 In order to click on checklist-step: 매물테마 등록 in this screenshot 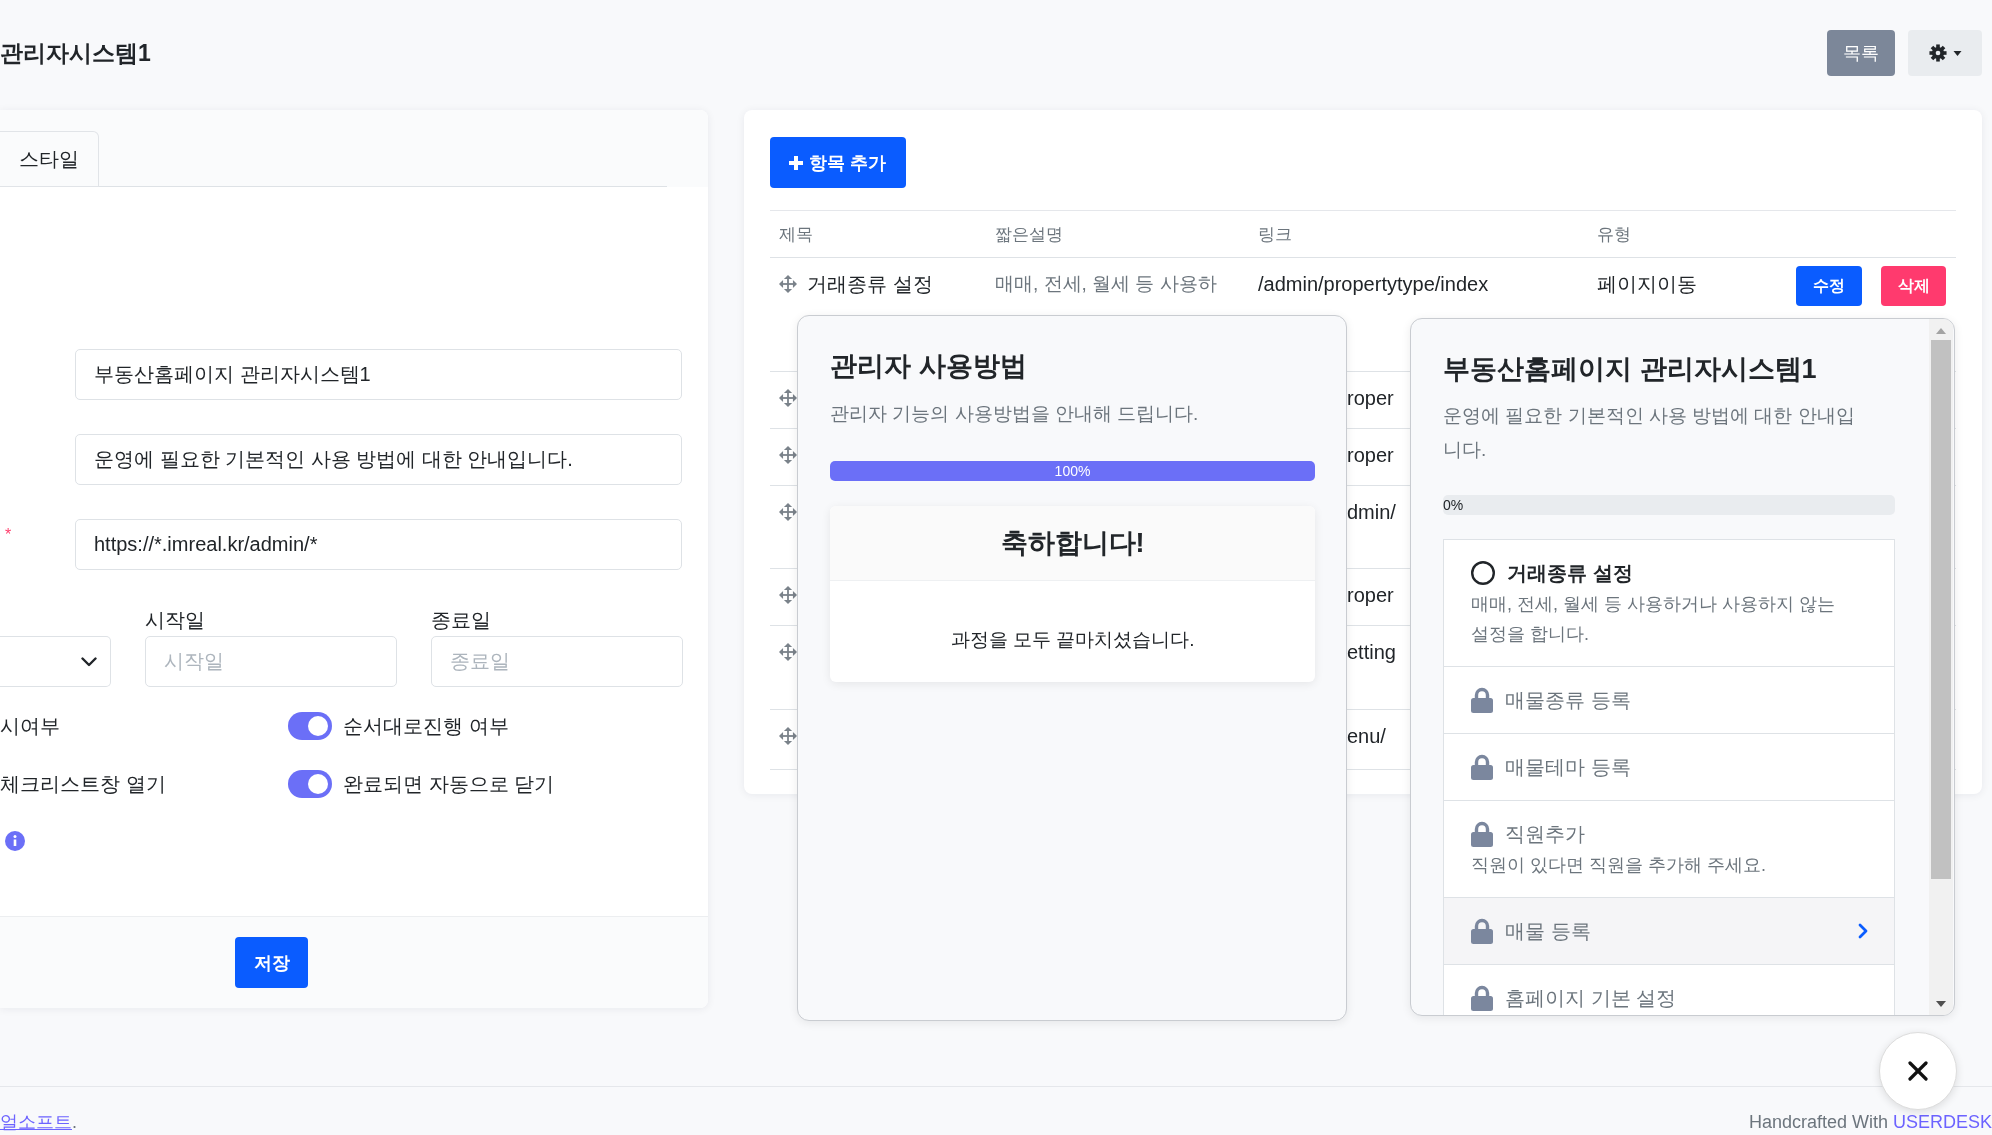, I will do `click(1669, 767)`.